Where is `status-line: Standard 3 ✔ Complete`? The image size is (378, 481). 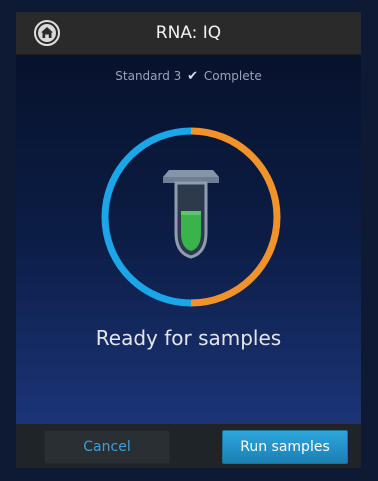 status-line: Standard 3 ✔ Complete is located at coordinates (188, 76).